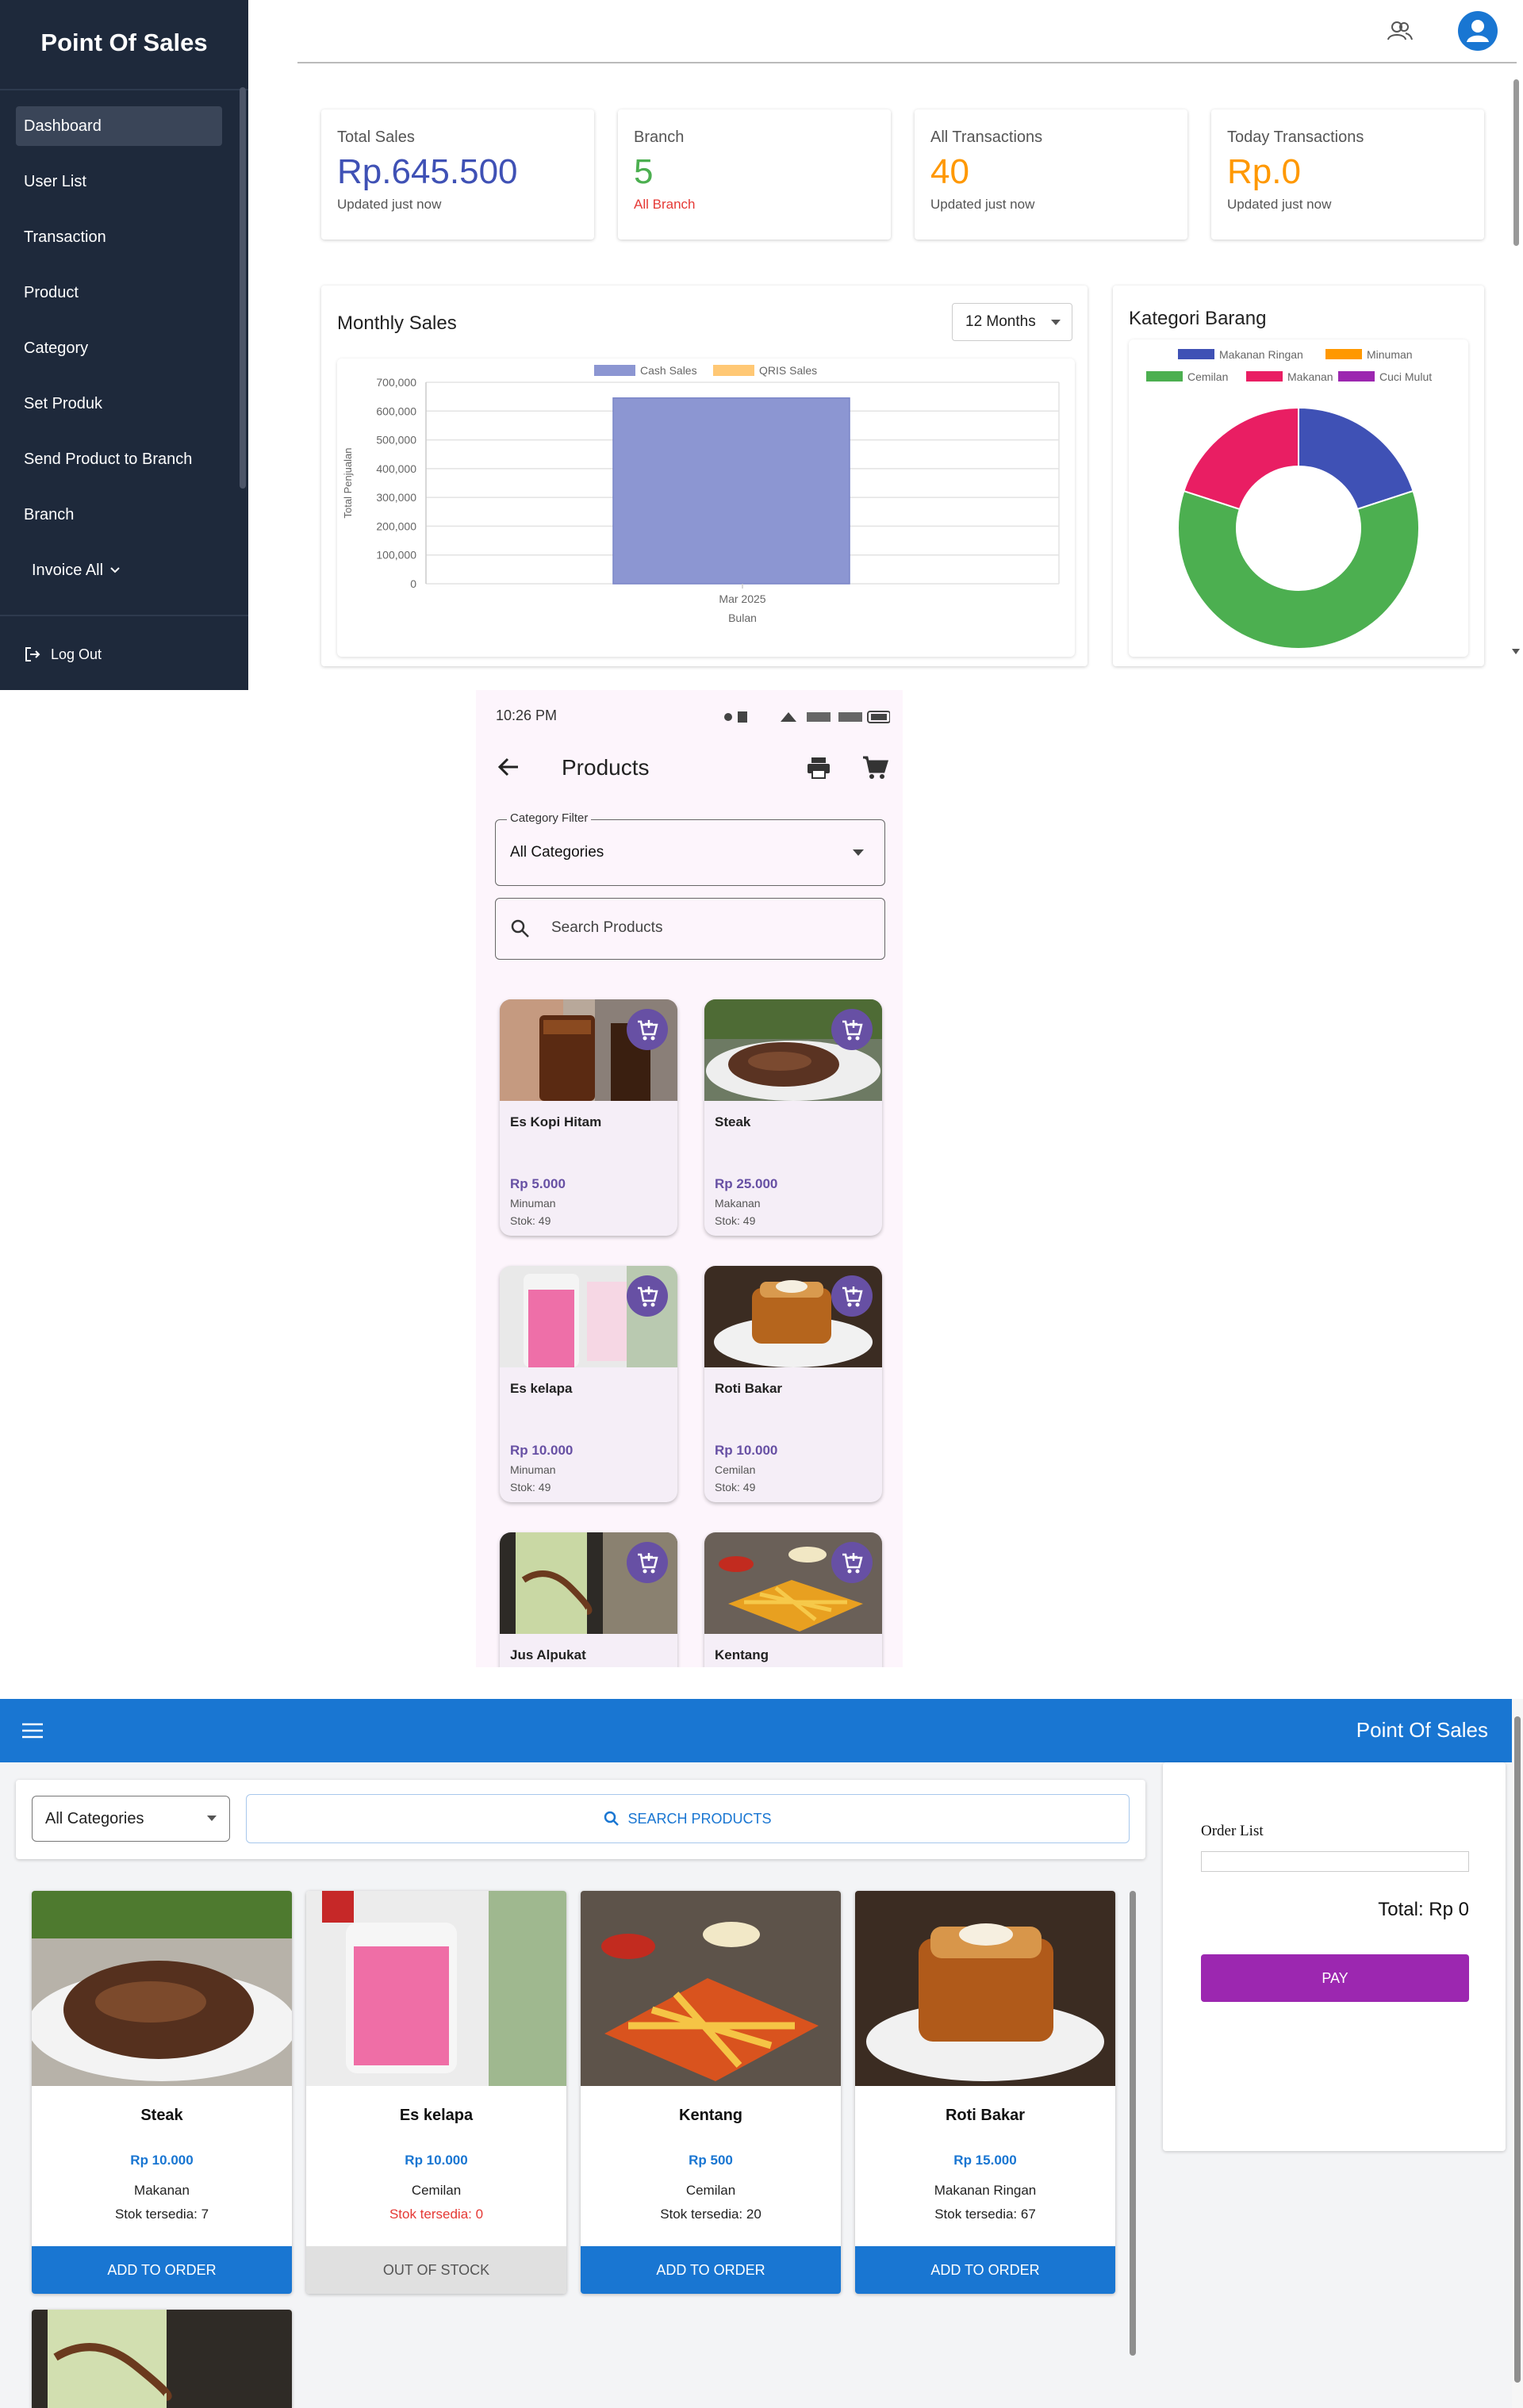  Describe the element at coordinates (1335, 1861) in the screenshot. I see `order-list-box` at that location.